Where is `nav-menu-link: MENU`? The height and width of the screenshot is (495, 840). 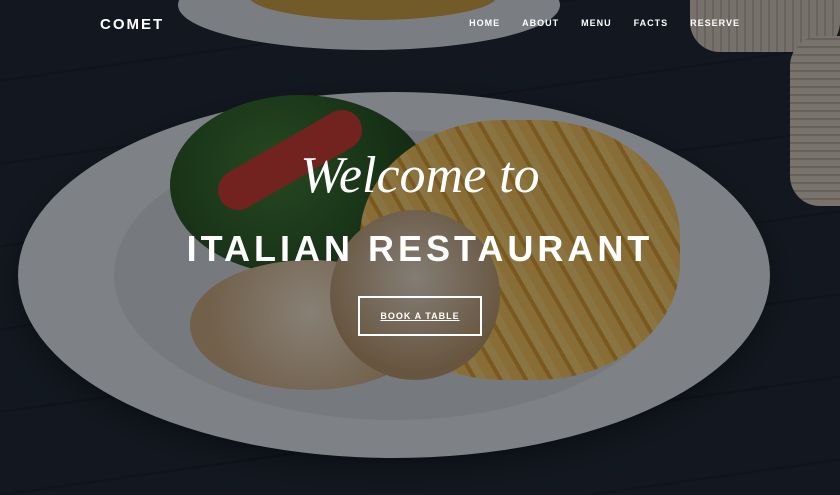 nav-menu-link: MENU is located at coordinates (596, 23).